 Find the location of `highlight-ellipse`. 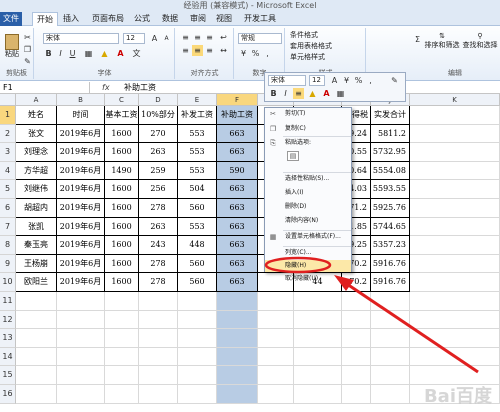

highlight-ellipse is located at coordinates (298, 265).